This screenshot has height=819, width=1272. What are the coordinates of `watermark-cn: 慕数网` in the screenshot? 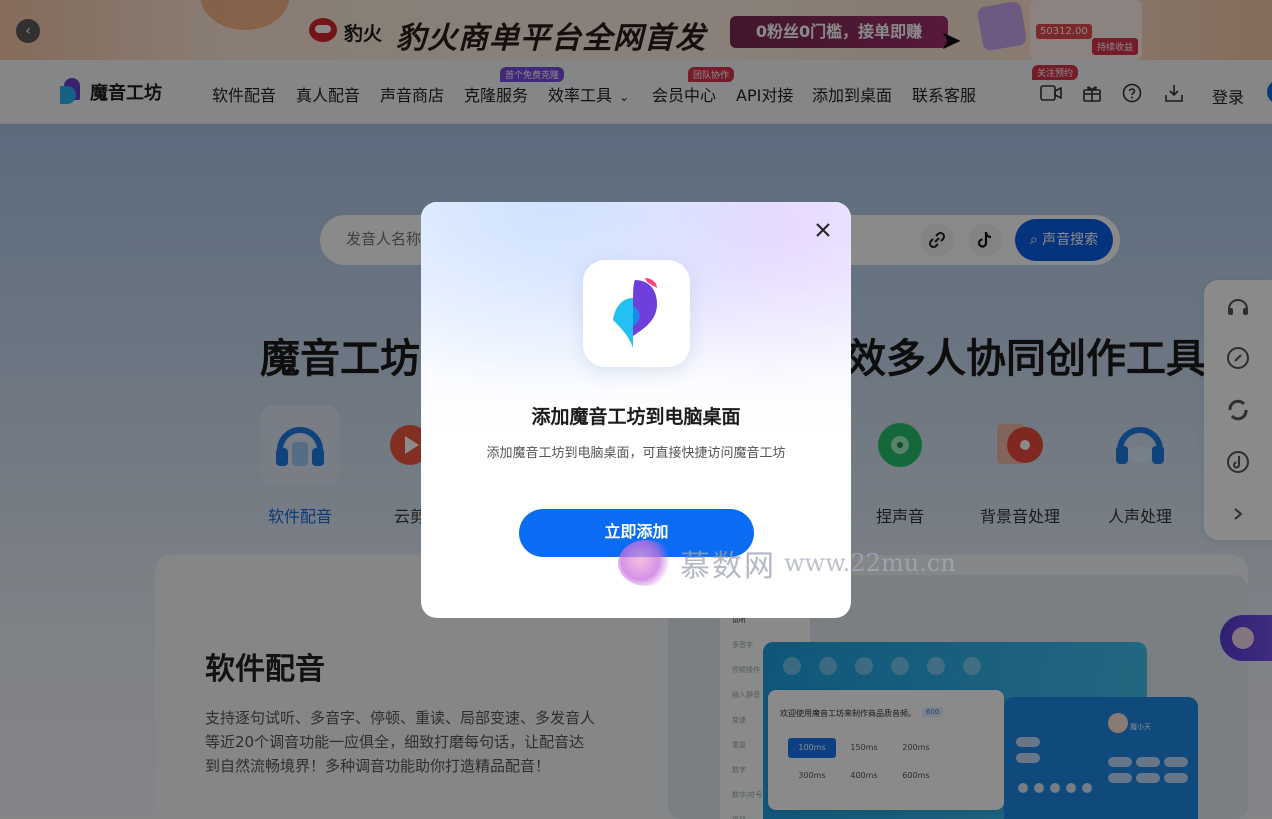 It's located at (728, 566).